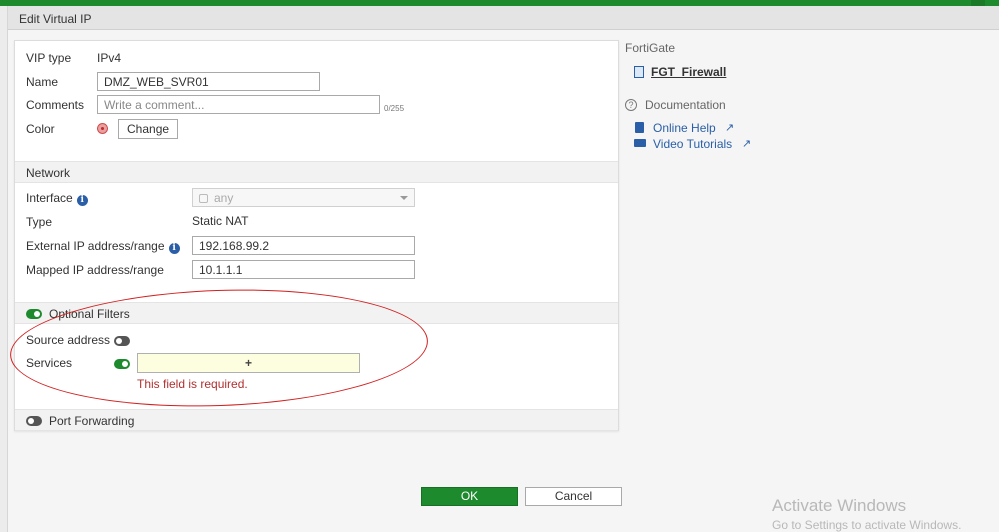  Describe the element at coordinates (49, 58) in the screenshot. I see `vip-type-label: VIP type` at that location.